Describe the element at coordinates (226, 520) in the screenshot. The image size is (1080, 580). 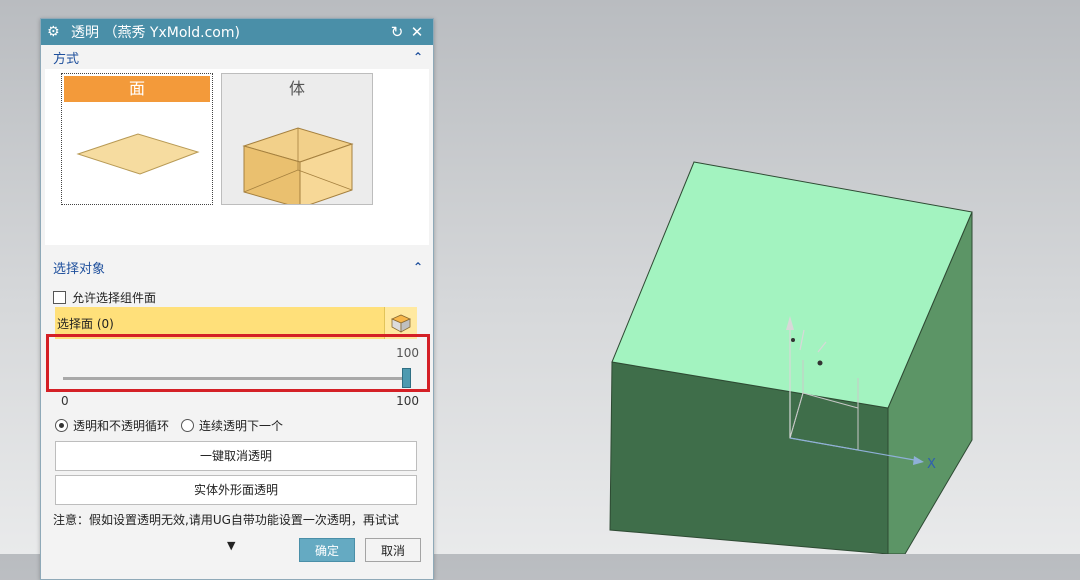
I see `note-text: 注意：假如设置透明无效,请用UG自带功能设置一次透明，再试试` at that location.